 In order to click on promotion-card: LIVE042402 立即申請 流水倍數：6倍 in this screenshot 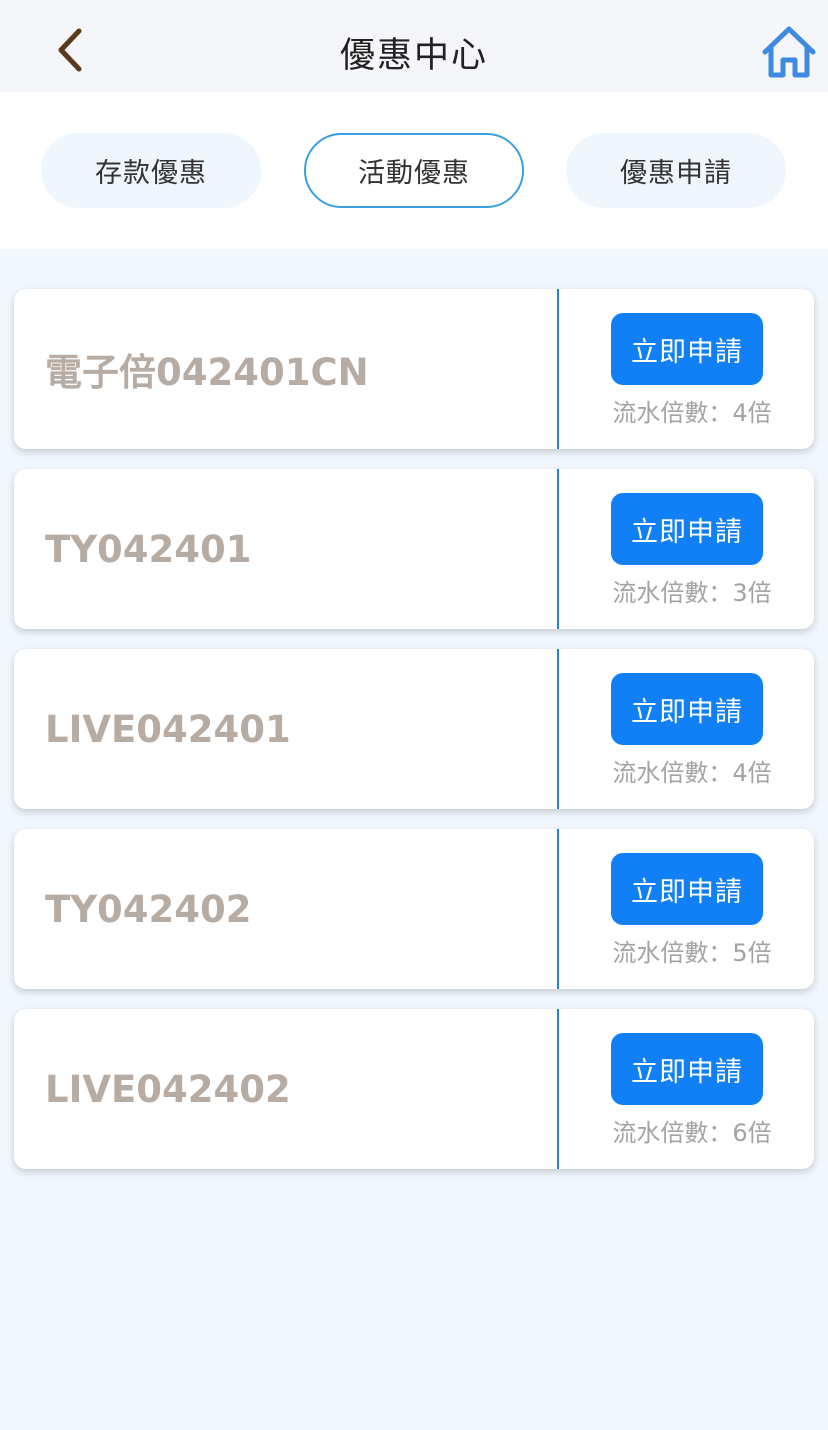, I will do `click(414, 1089)`.